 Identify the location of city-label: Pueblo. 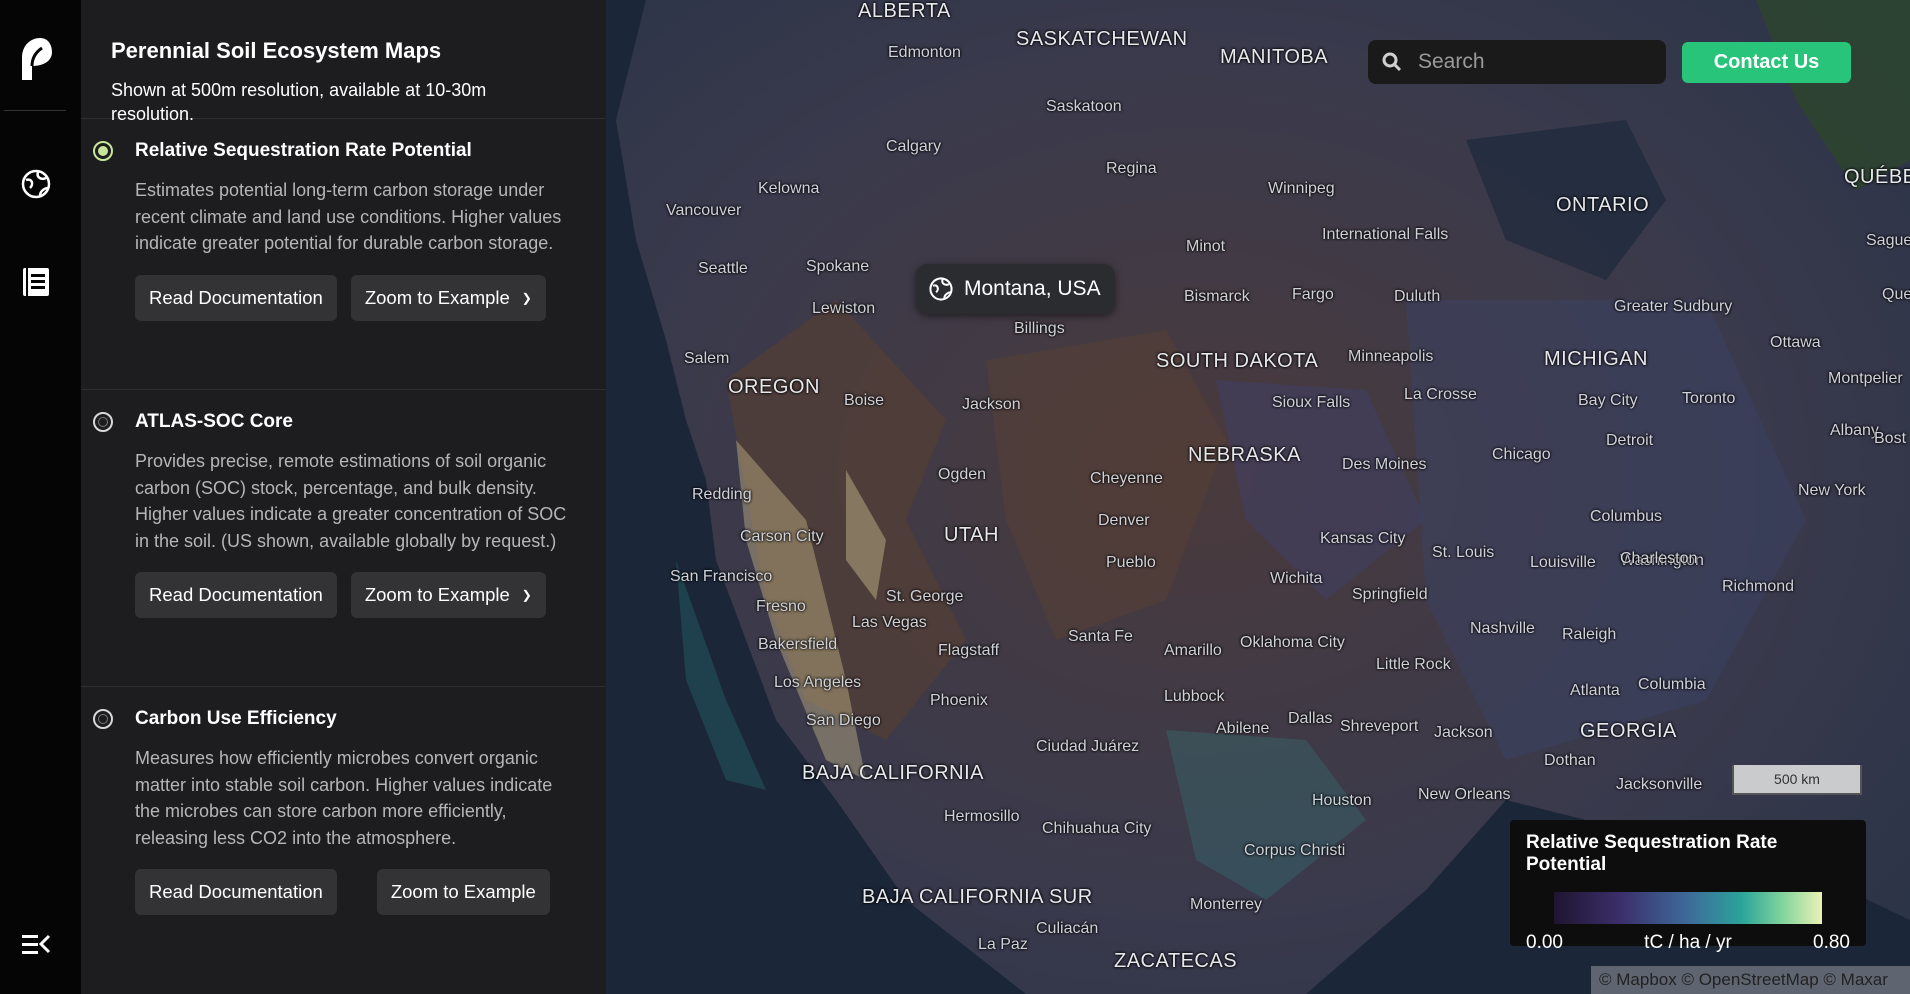
(1131, 562).